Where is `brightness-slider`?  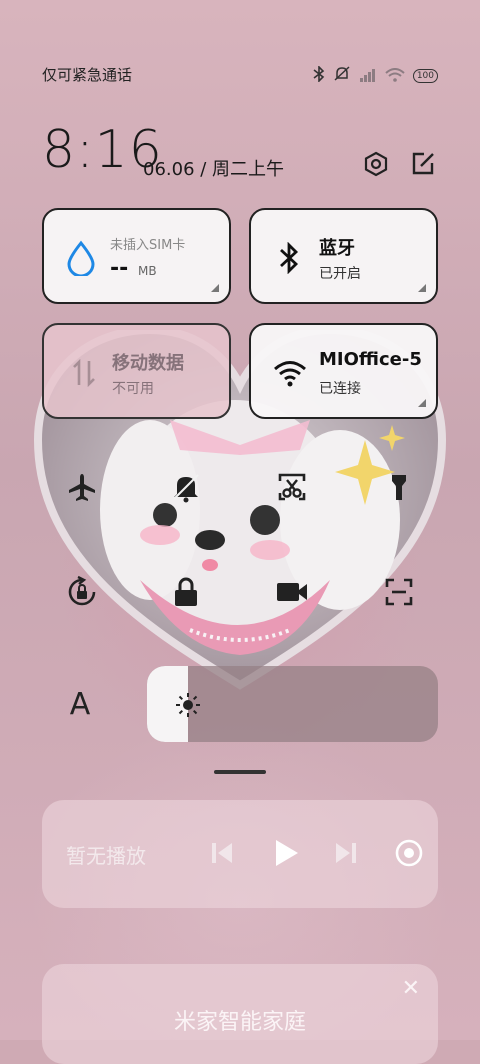
brightness-slider is located at coordinates (292, 704).